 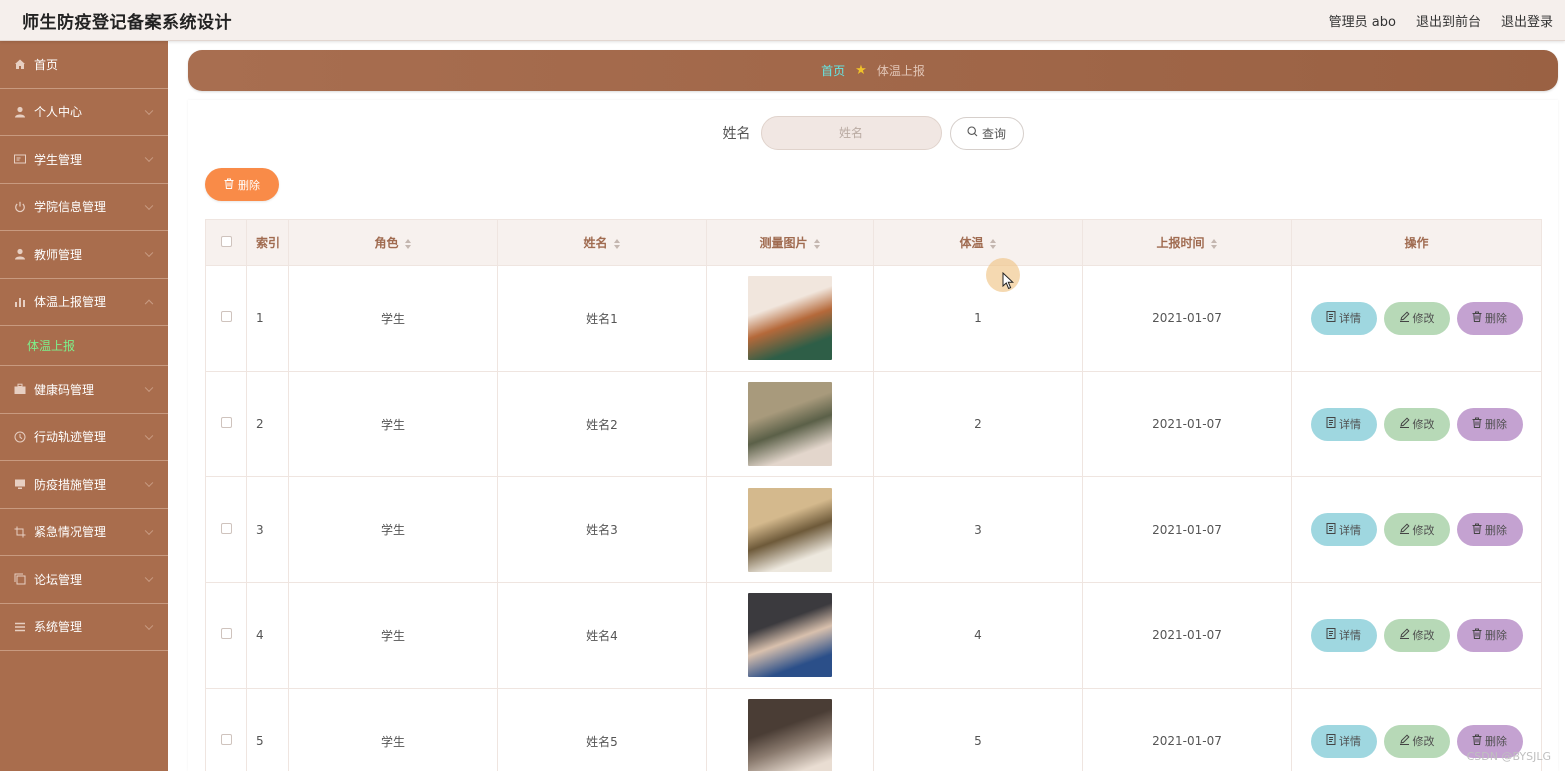 I want to click on name-search-input, so click(x=851, y=133).